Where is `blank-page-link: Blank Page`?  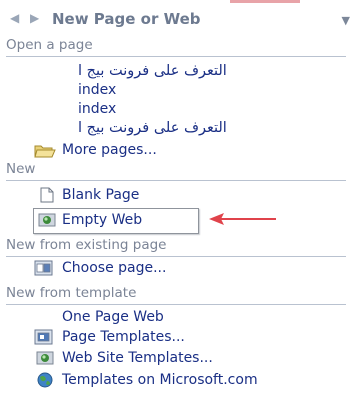
blank-page-link: Blank Page is located at coordinates (100, 195).